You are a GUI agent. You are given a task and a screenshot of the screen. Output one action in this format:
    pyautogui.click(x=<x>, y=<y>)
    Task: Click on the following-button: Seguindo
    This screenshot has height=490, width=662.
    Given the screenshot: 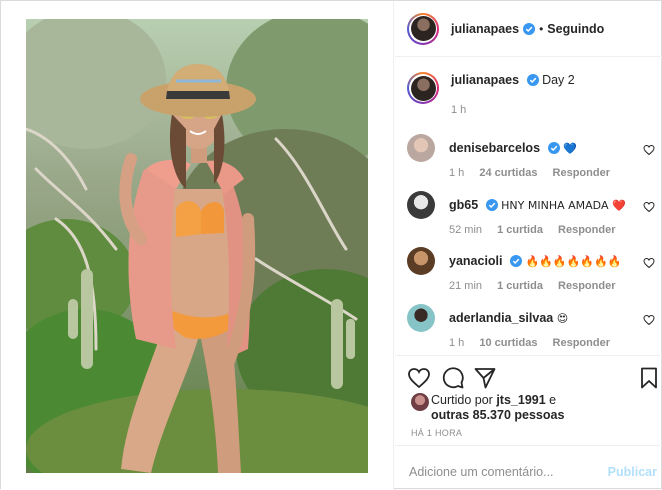 What is the action you would take?
    pyautogui.click(x=575, y=29)
    